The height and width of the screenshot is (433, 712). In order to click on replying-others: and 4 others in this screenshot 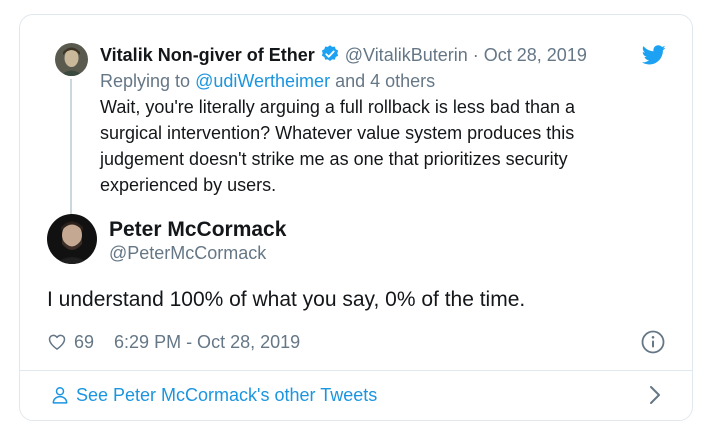, I will do `click(385, 81)`.